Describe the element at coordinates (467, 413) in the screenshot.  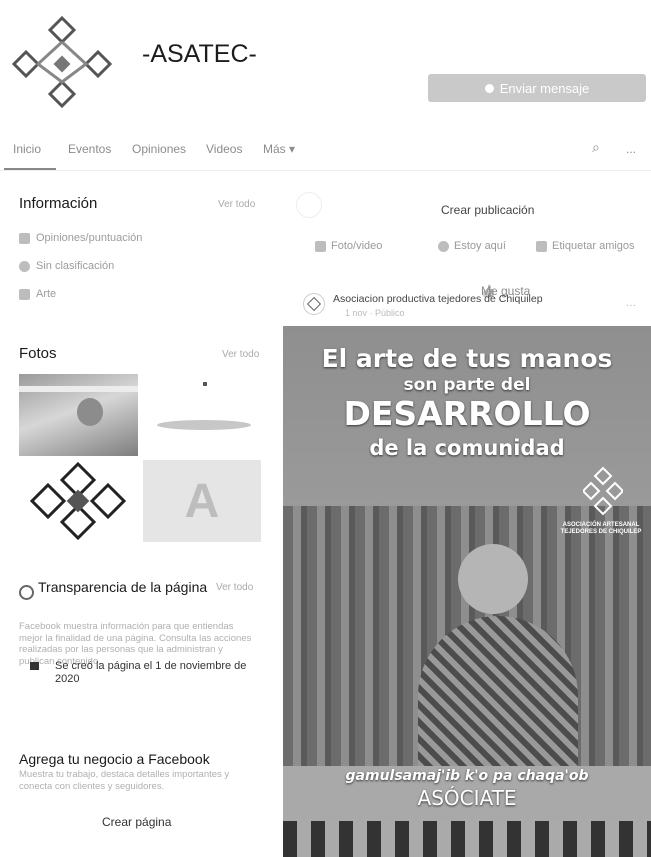
I see `poster-line-3: DESARROLLO` at that location.